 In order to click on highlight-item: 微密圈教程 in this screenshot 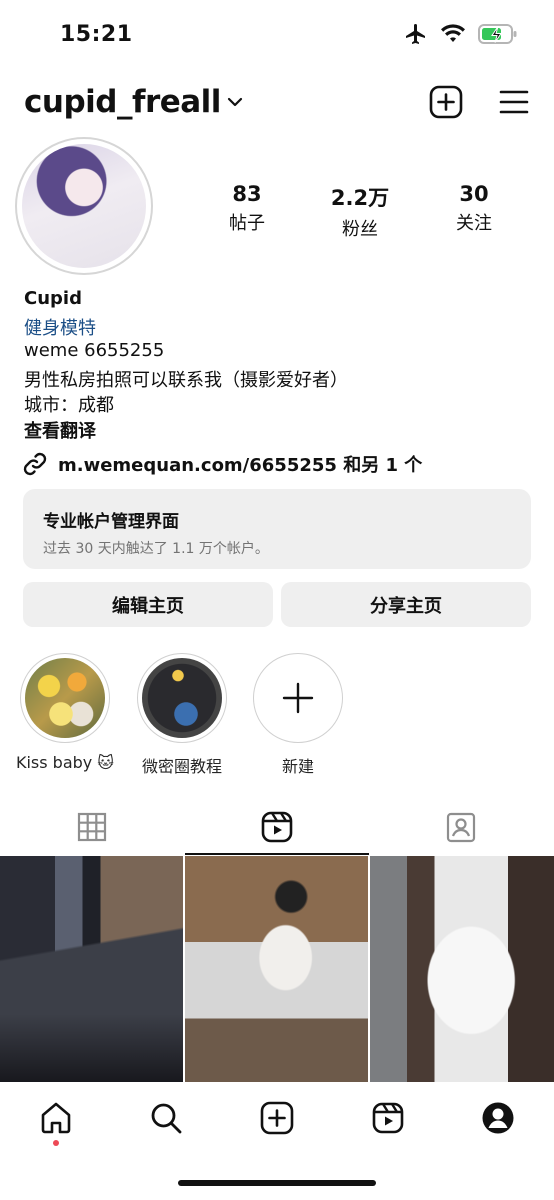, I will do `click(182, 715)`.